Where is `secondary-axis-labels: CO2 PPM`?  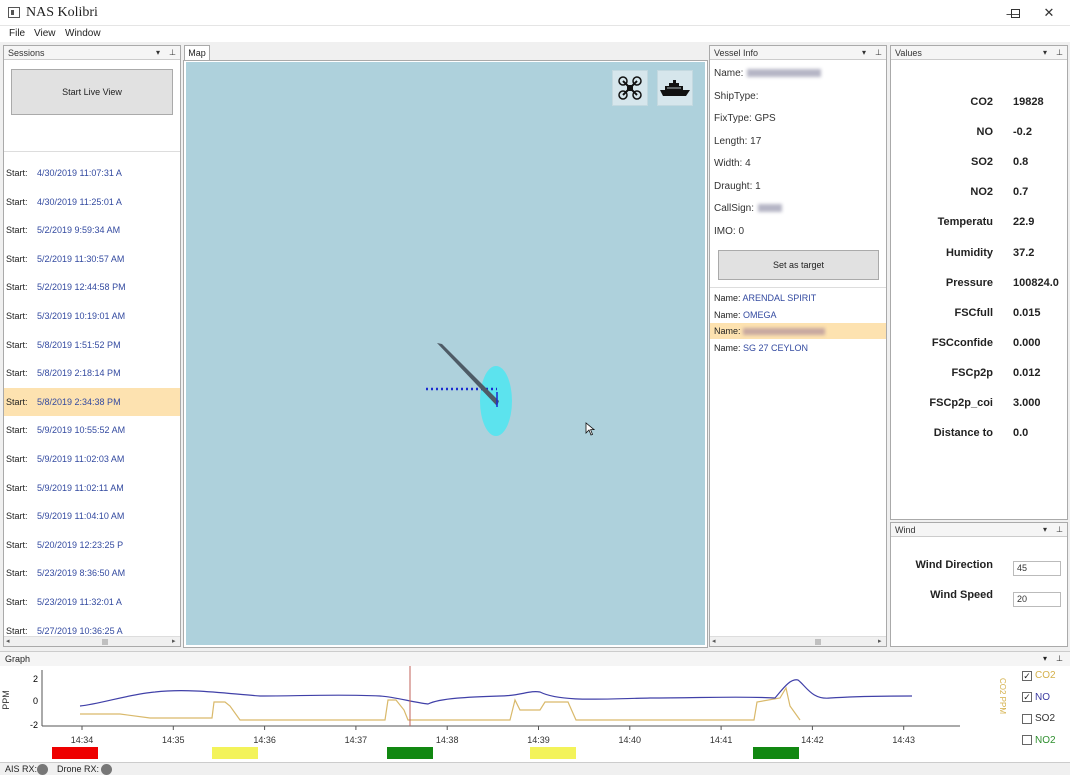
secondary-axis-labels: CO2 PPM is located at coordinates (1002, 696).